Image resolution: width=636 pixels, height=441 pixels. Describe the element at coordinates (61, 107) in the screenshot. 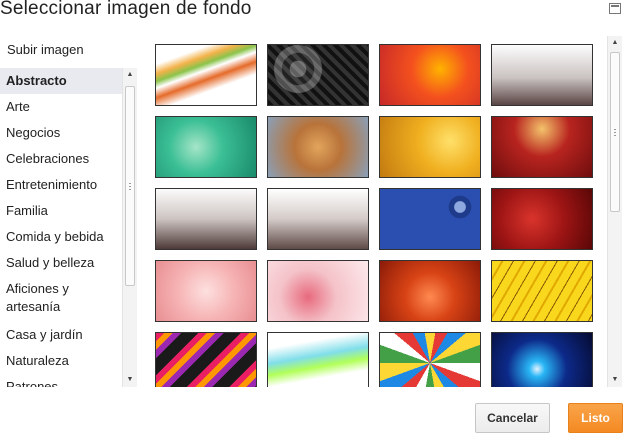

I see `category-item-arte: Arte` at that location.